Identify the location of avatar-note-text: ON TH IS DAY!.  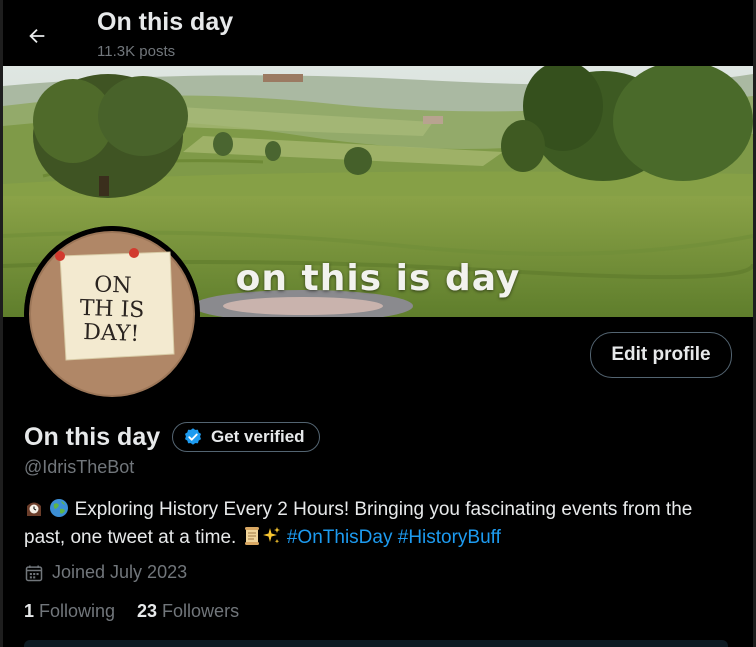
(112, 309).